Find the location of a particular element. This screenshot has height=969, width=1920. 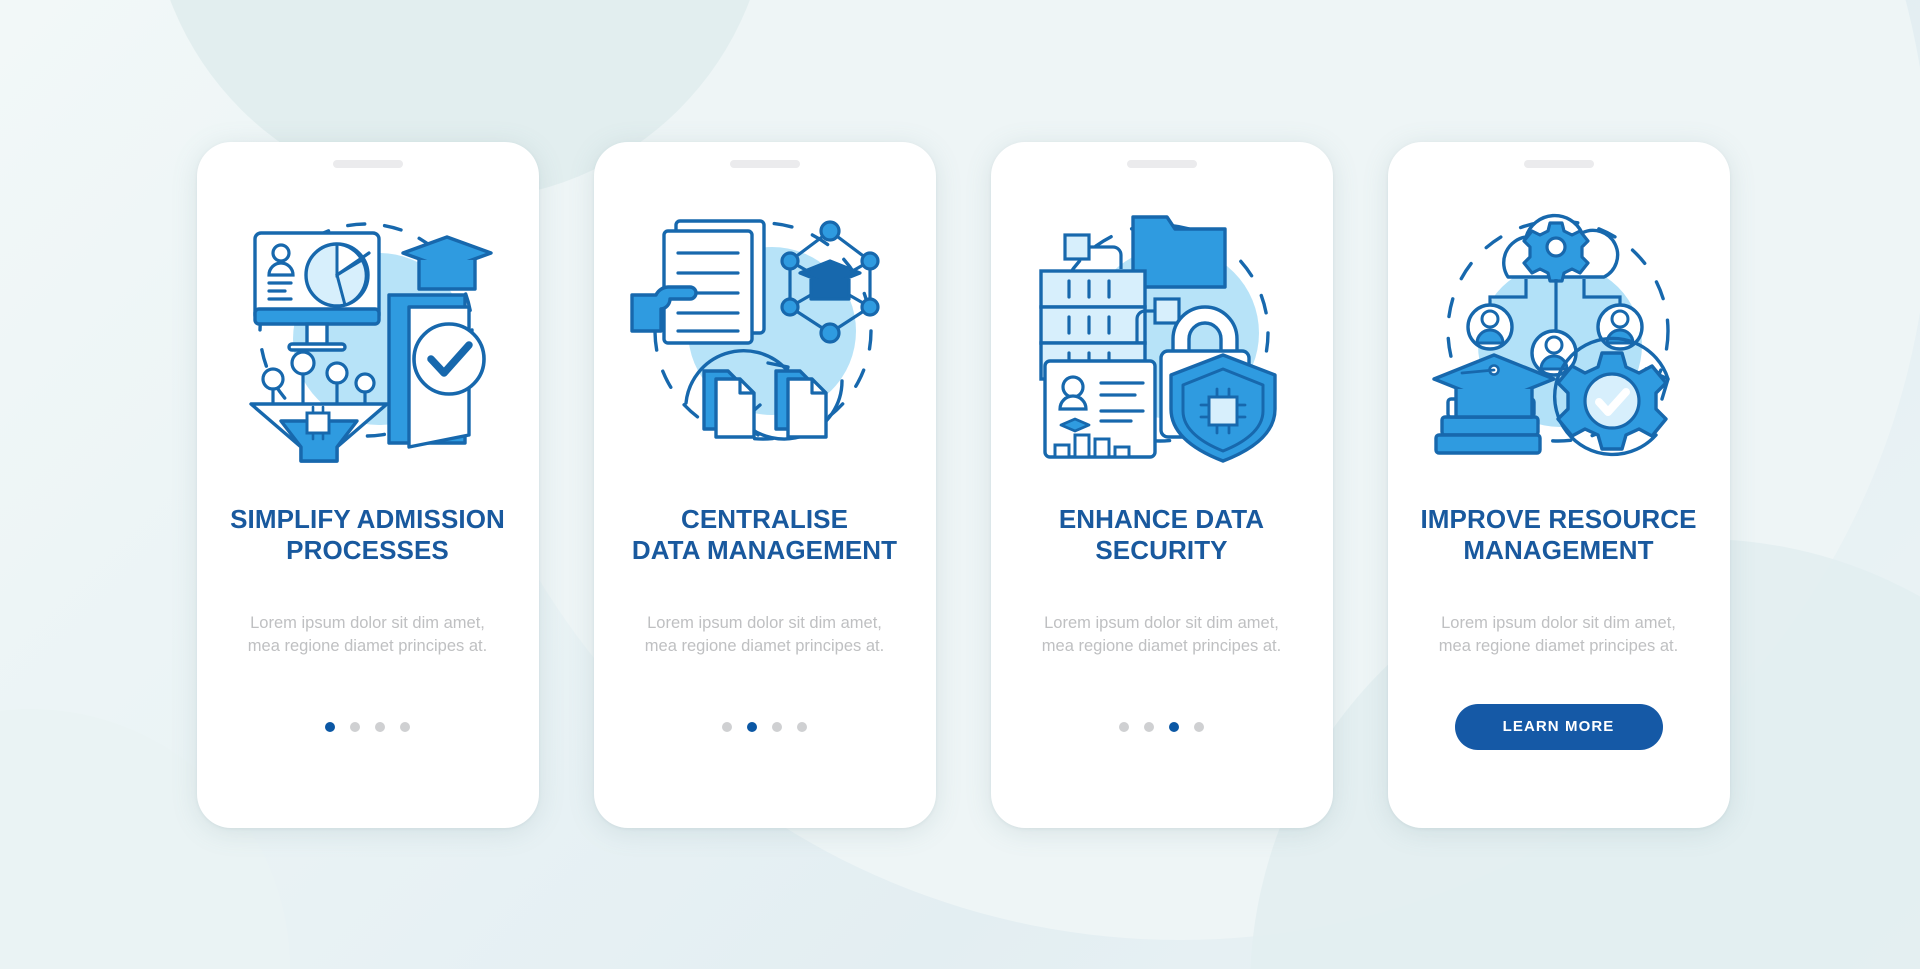

illustration-cloud-resource-management is located at coordinates (1559, 333).